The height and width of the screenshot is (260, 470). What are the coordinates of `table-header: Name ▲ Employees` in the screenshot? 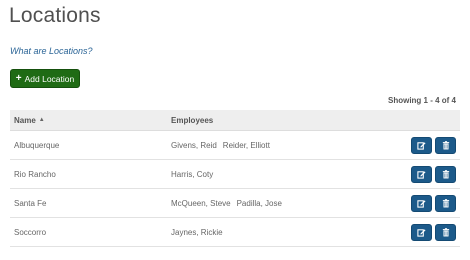 It's located at (235, 120).